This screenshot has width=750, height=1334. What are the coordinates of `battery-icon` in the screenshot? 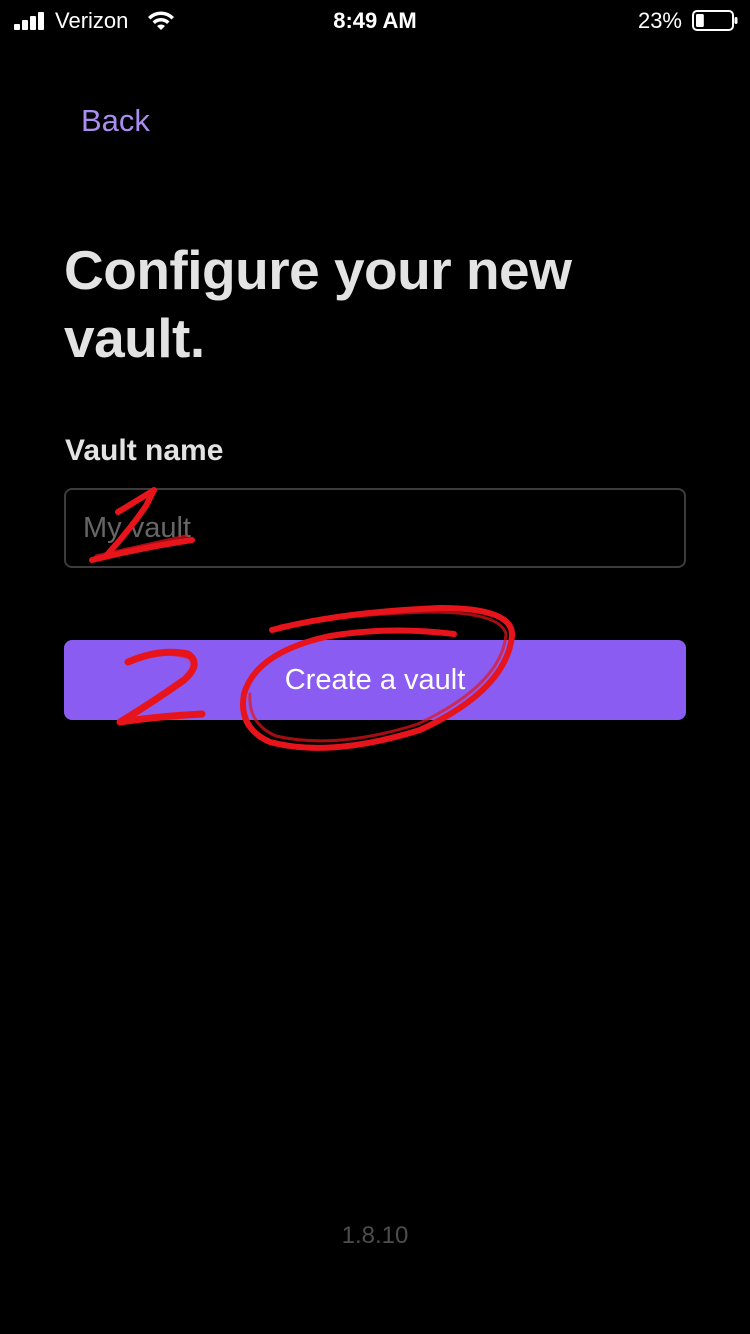 It's located at (715, 20).